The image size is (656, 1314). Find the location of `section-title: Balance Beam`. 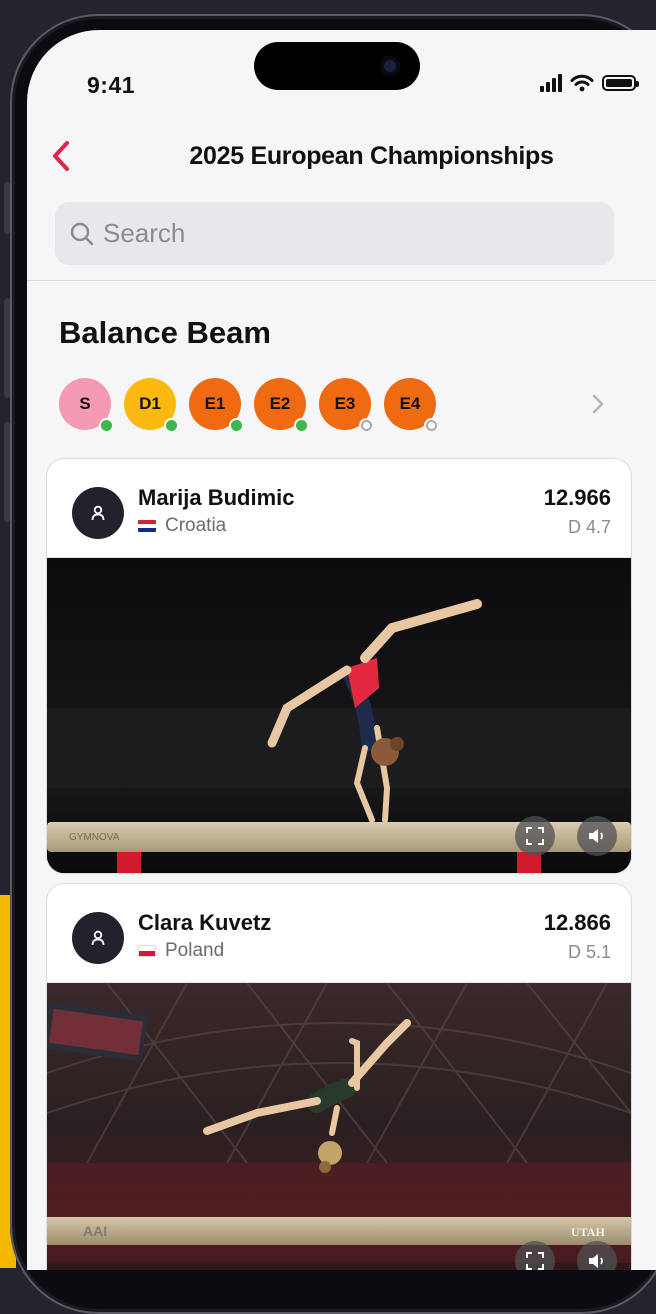

section-title: Balance Beam is located at coordinates (165, 332).